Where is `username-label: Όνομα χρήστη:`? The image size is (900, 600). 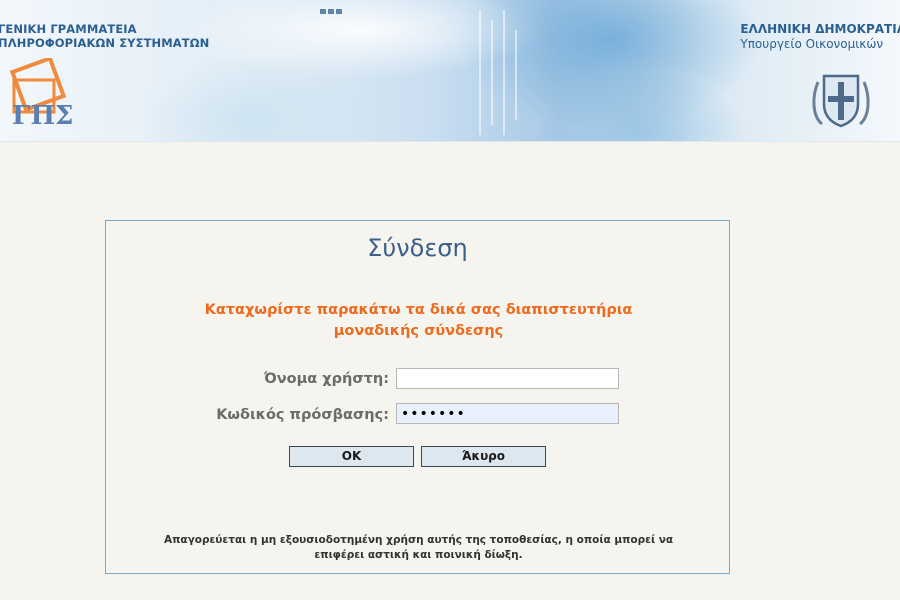 username-label: Όνομα χρήστη: is located at coordinates (326, 379).